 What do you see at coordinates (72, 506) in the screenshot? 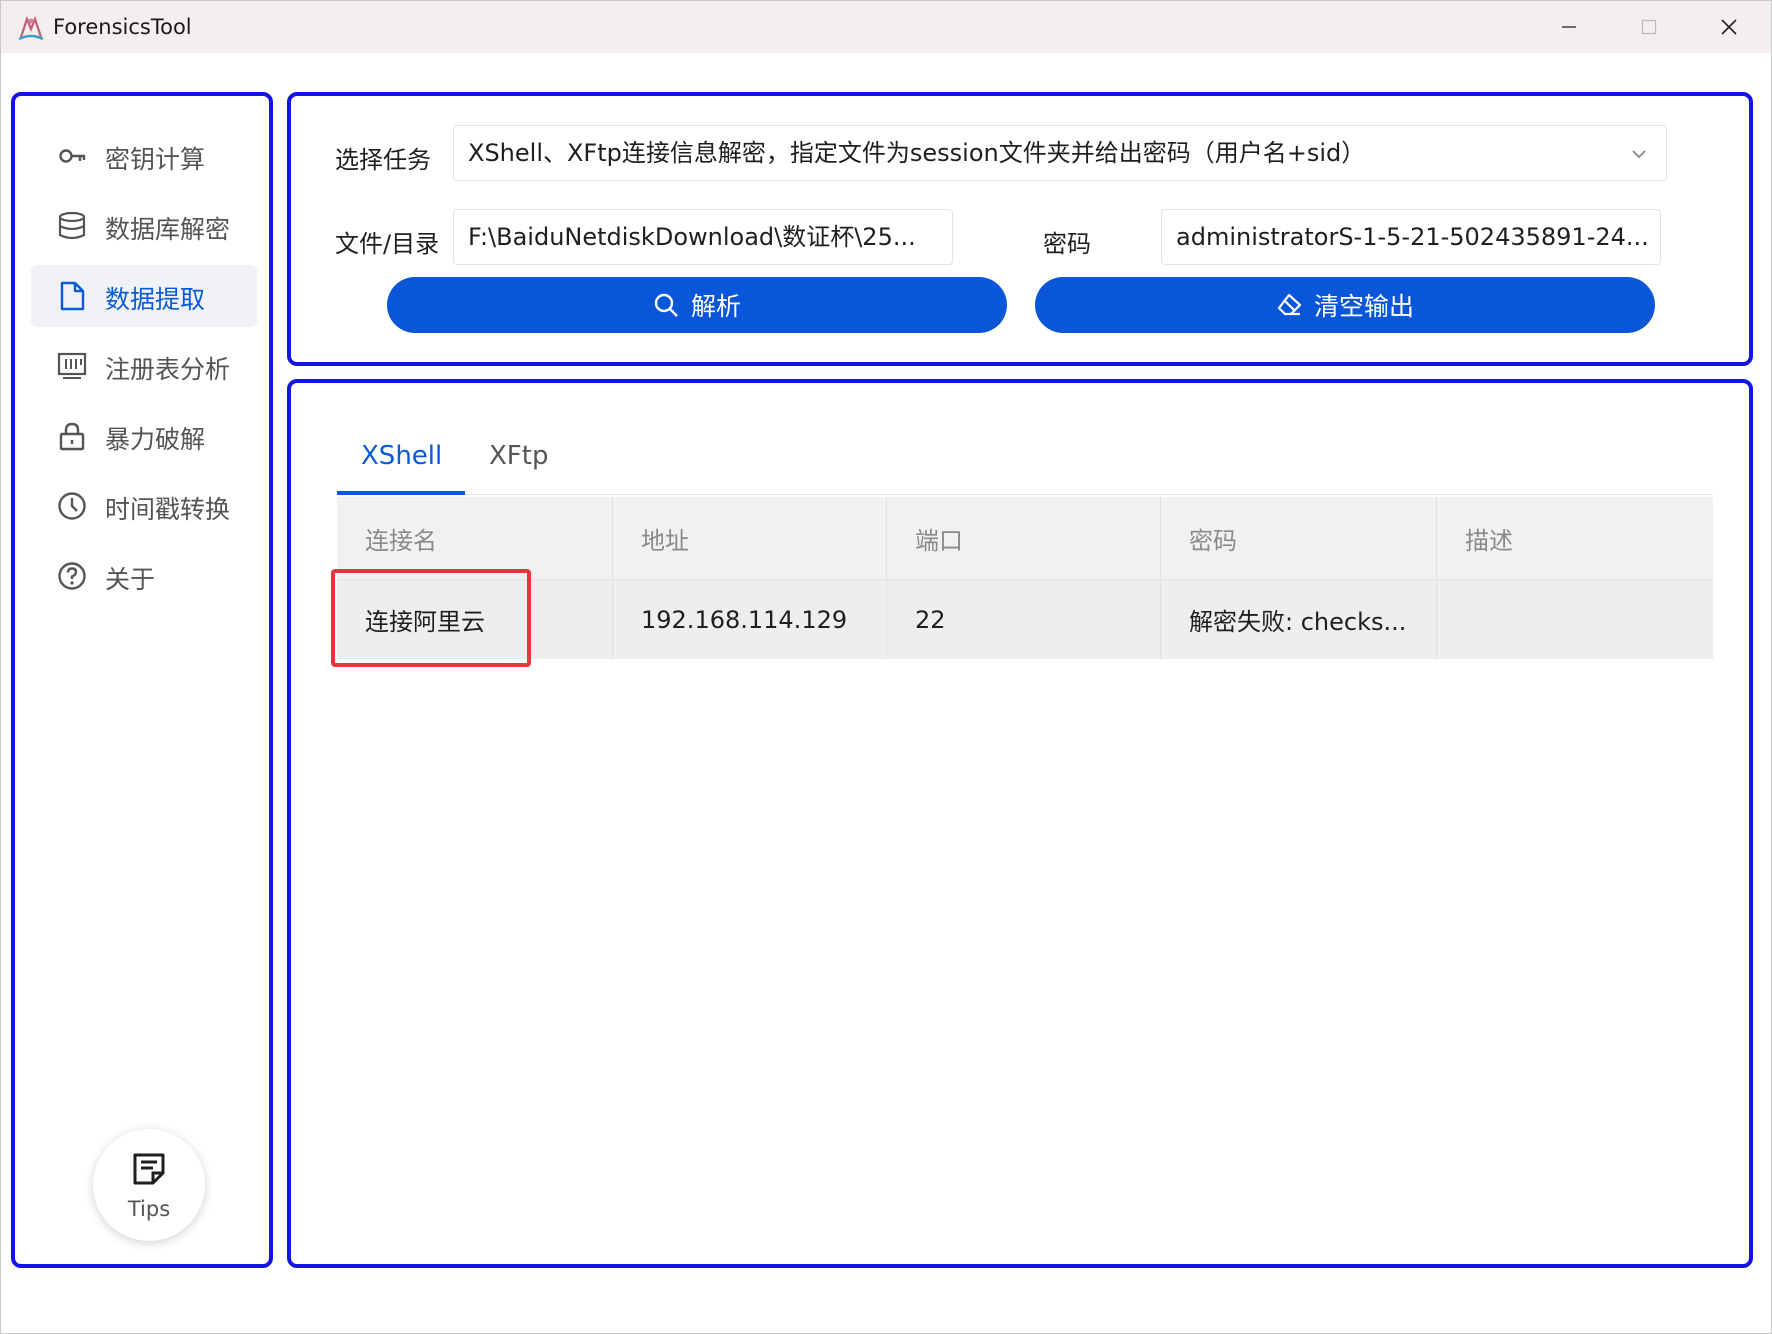
I see `clock-icon` at bounding box center [72, 506].